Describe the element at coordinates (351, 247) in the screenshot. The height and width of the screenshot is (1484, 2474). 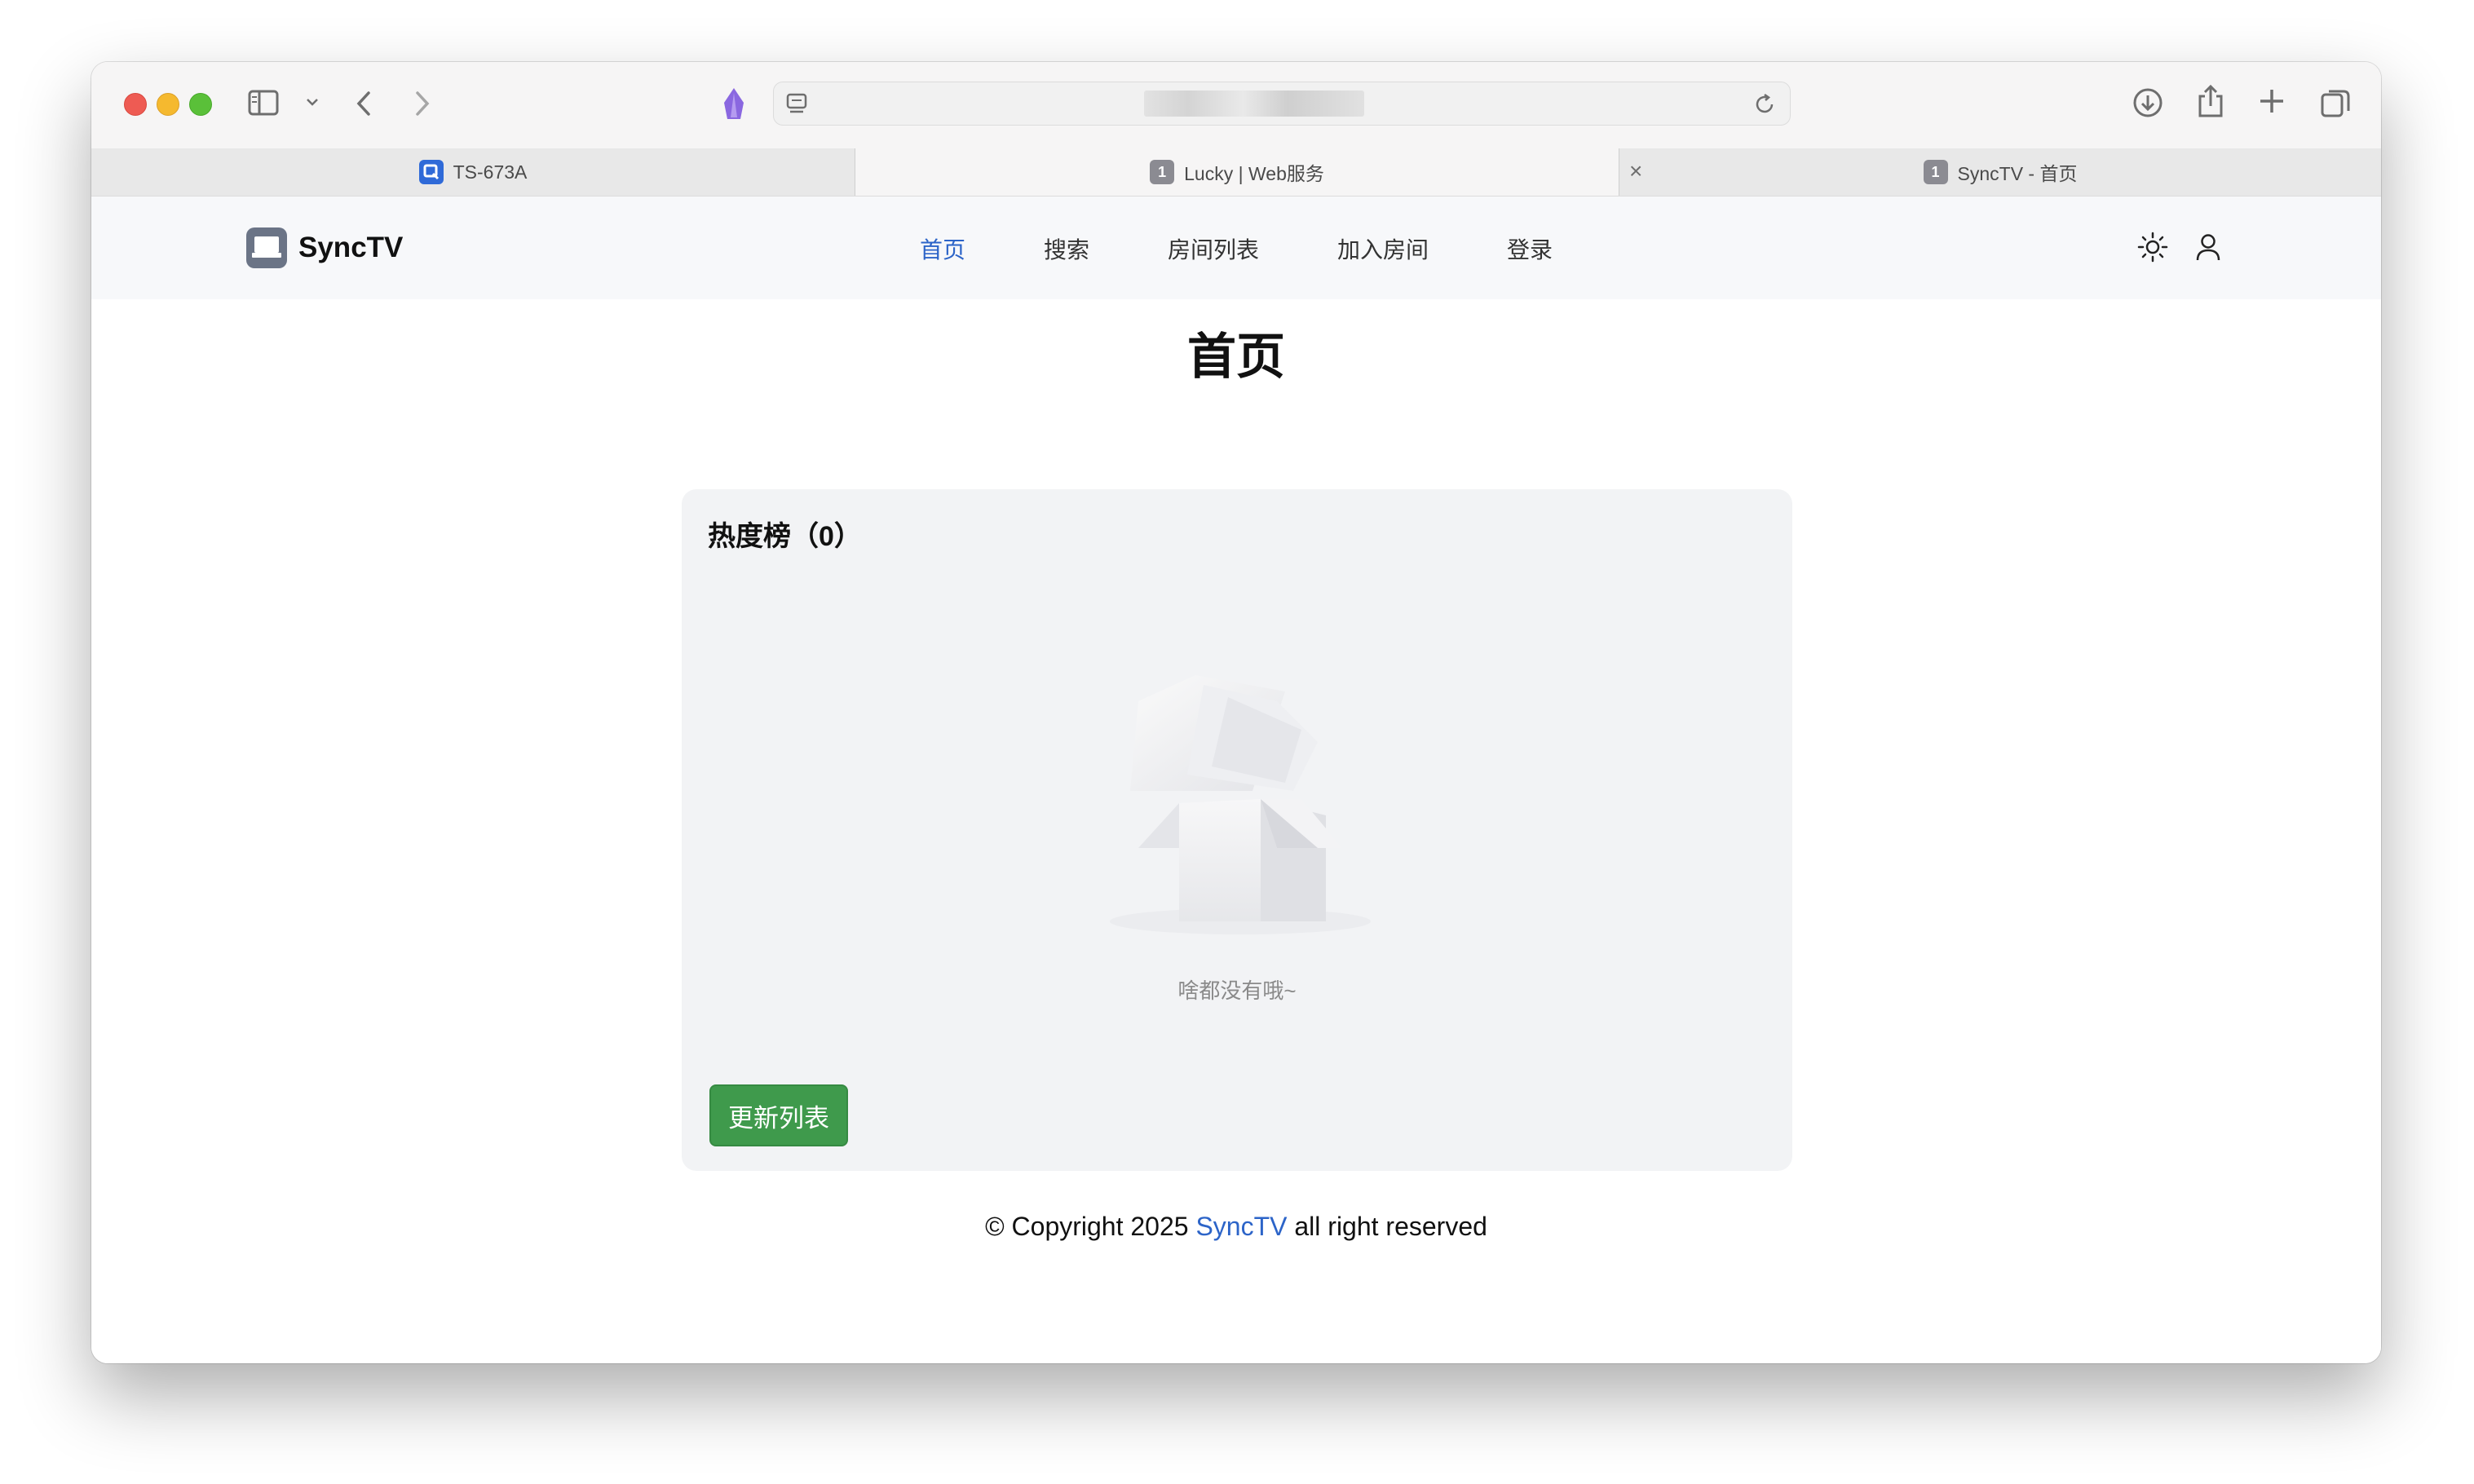
I see `logo-text: SyncTV` at that location.